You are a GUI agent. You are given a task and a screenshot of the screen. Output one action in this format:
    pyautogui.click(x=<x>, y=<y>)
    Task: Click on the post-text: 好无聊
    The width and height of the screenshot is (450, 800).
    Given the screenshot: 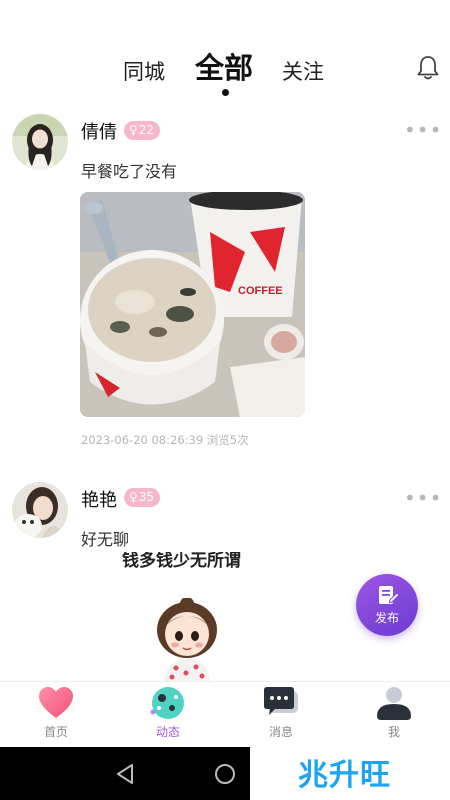 What is the action you would take?
    pyautogui.click(x=105, y=539)
    